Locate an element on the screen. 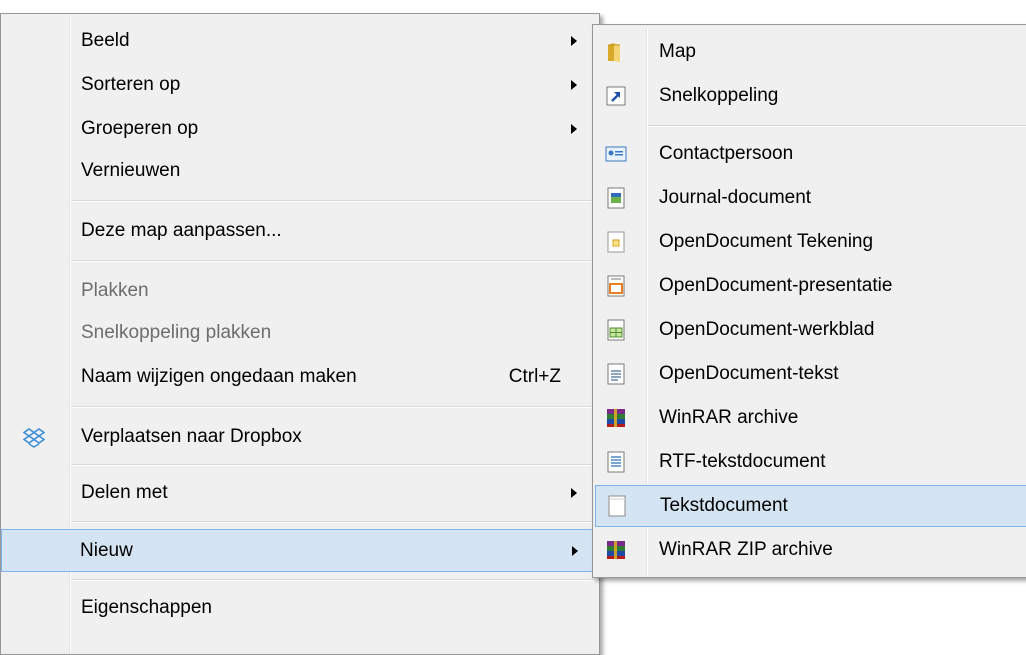  menu-item-label: Map is located at coordinates (677, 51).